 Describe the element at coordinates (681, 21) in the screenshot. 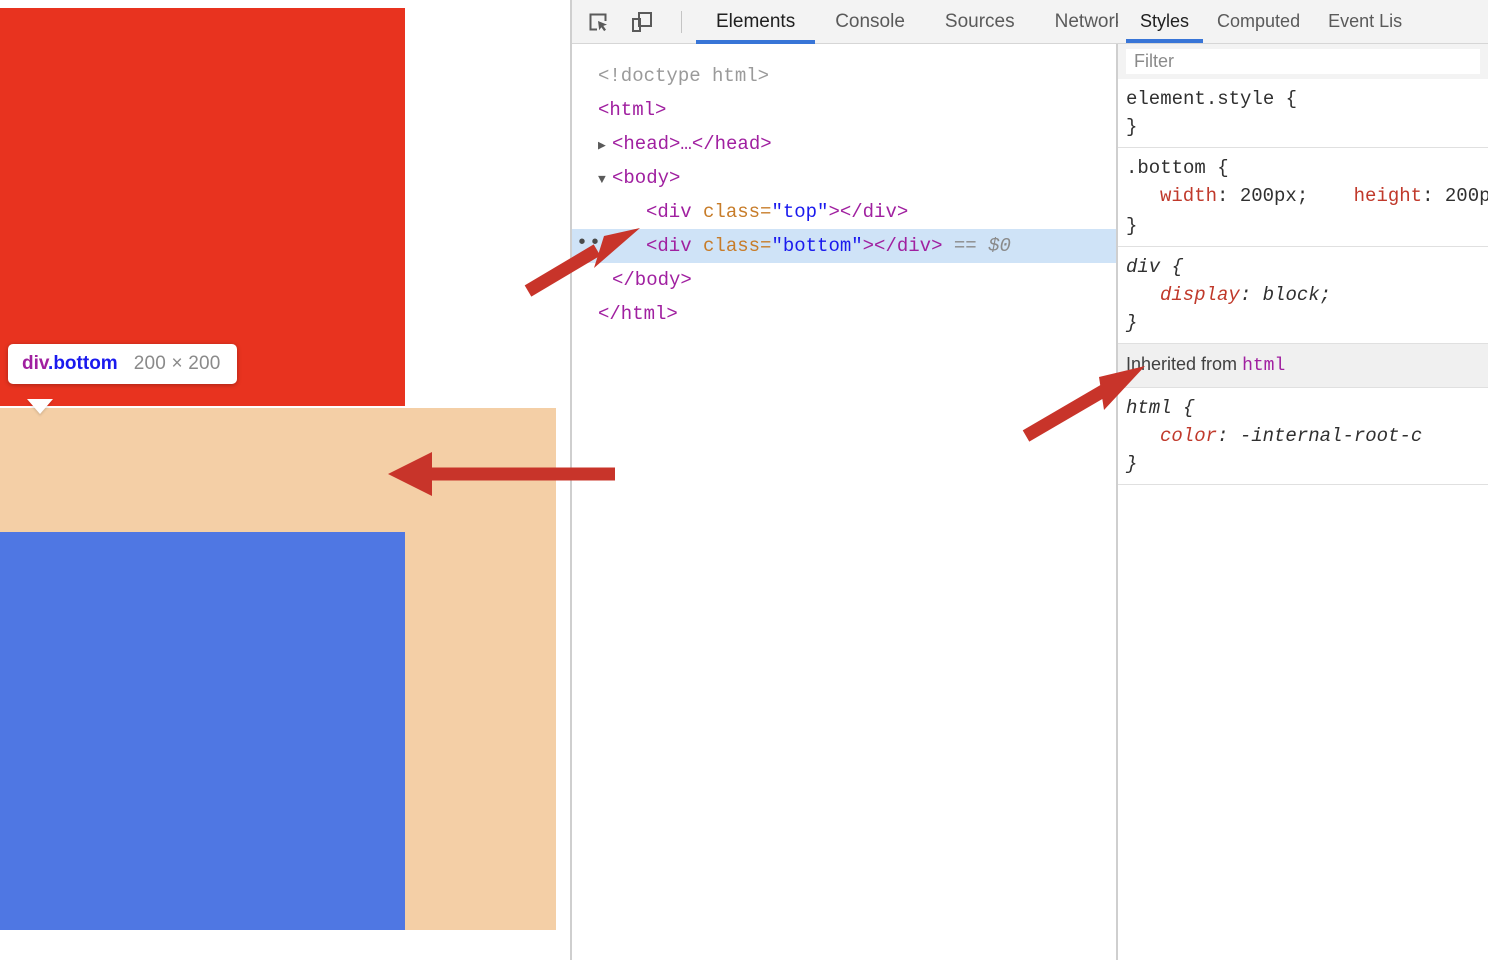

I see `toolbar-separator` at that location.